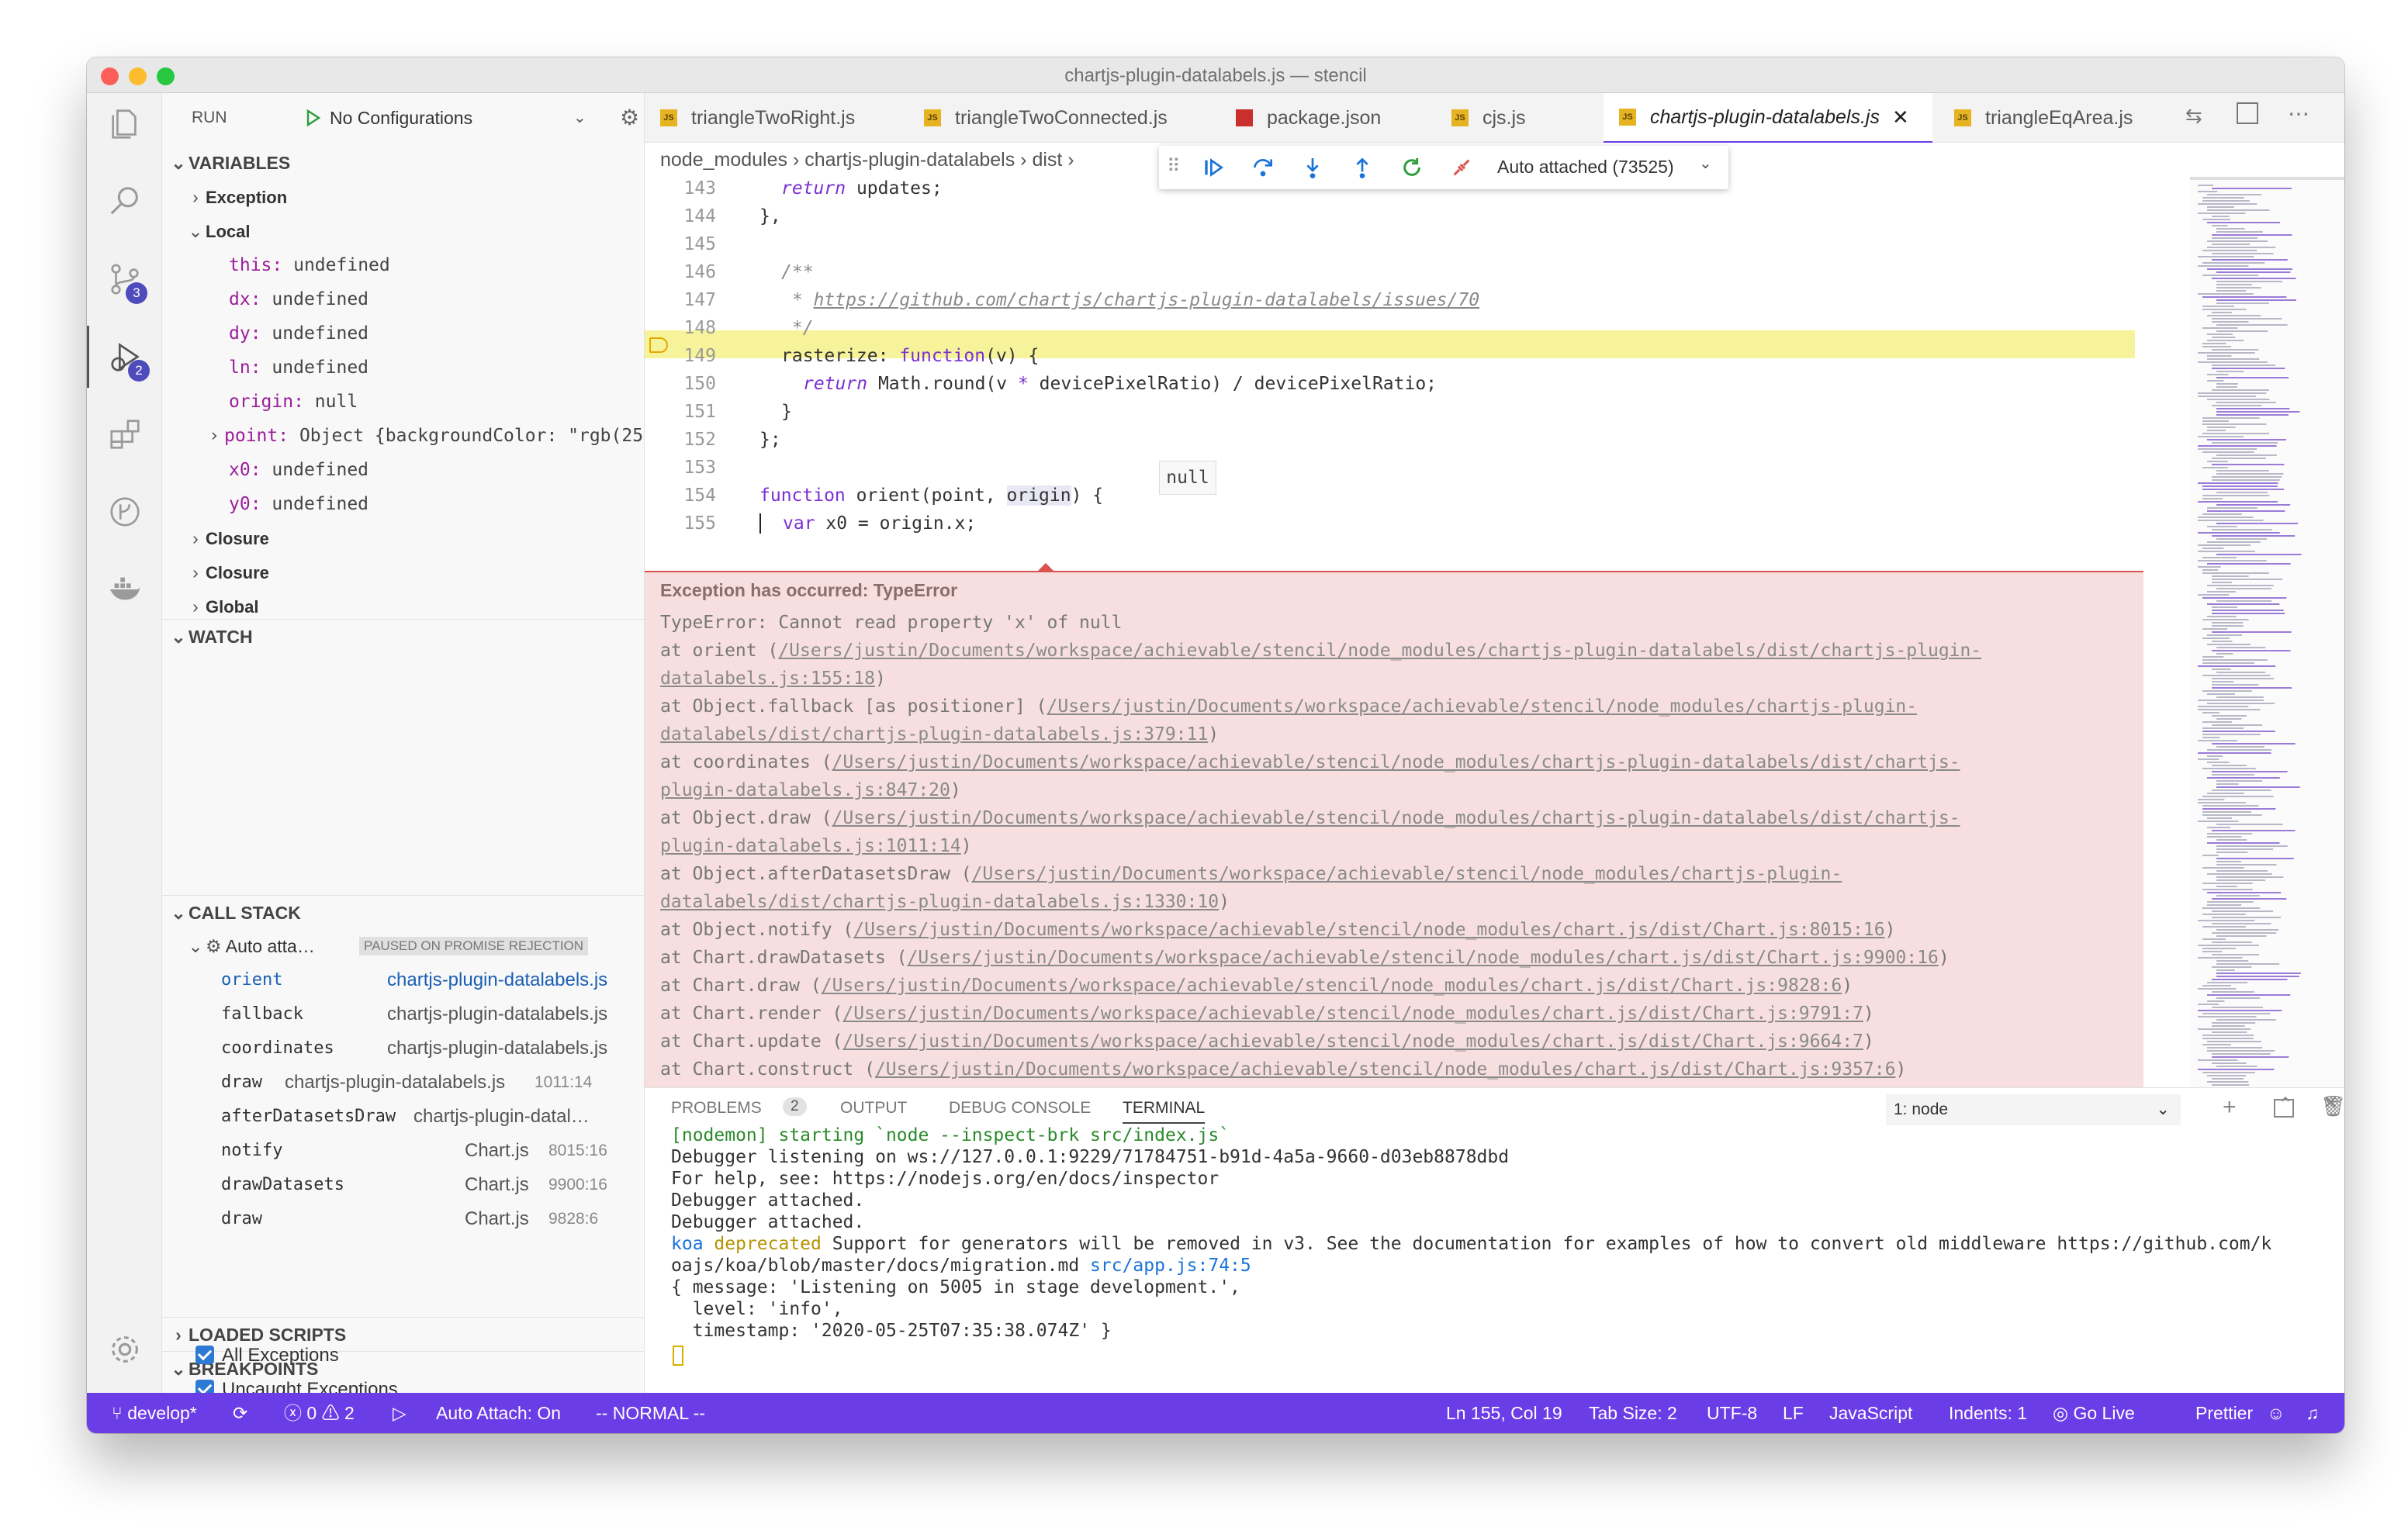 This screenshot has height=1534, width=2408. What do you see at coordinates (2036, 118) in the screenshot?
I see `tab-triangleeqarea: JS triangleEqArea.js` at bounding box center [2036, 118].